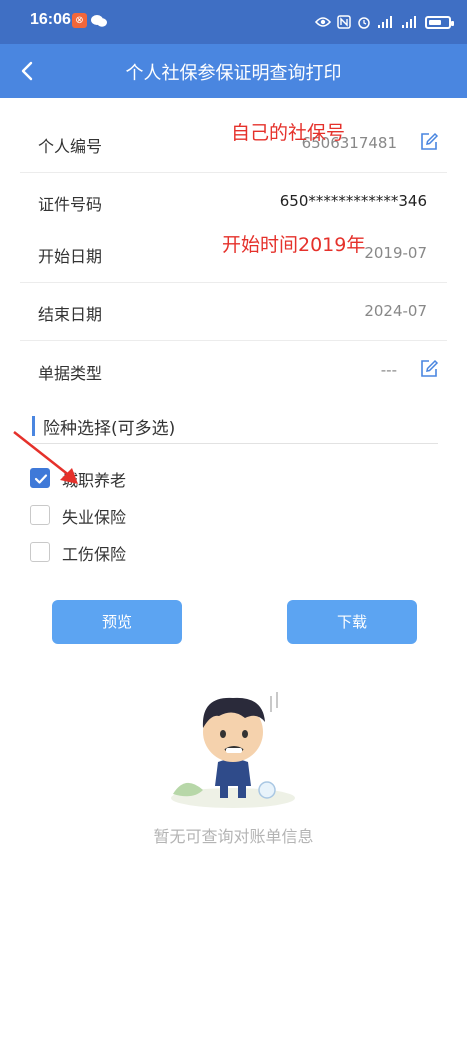  I want to click on doc-type-label: 单据类型, so click(70, 373).